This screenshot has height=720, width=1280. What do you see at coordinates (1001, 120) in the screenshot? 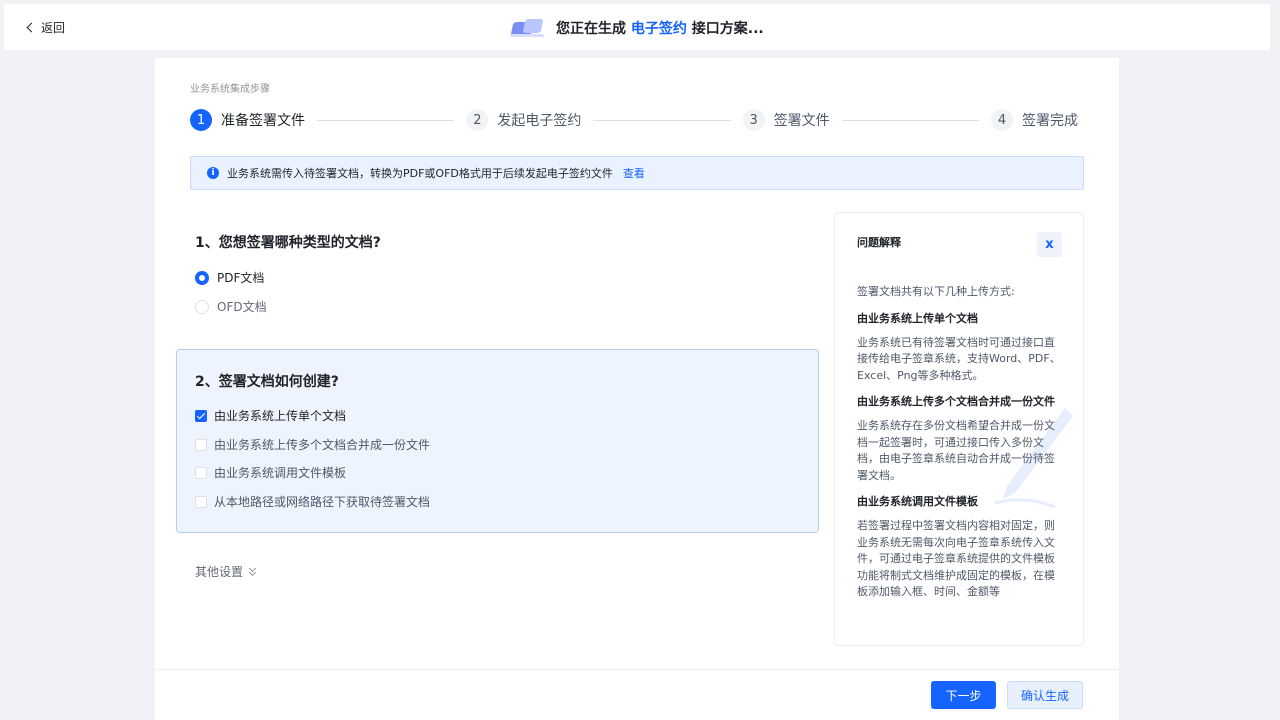
I see `step-number: 4` at bounding box center [1001, 120].